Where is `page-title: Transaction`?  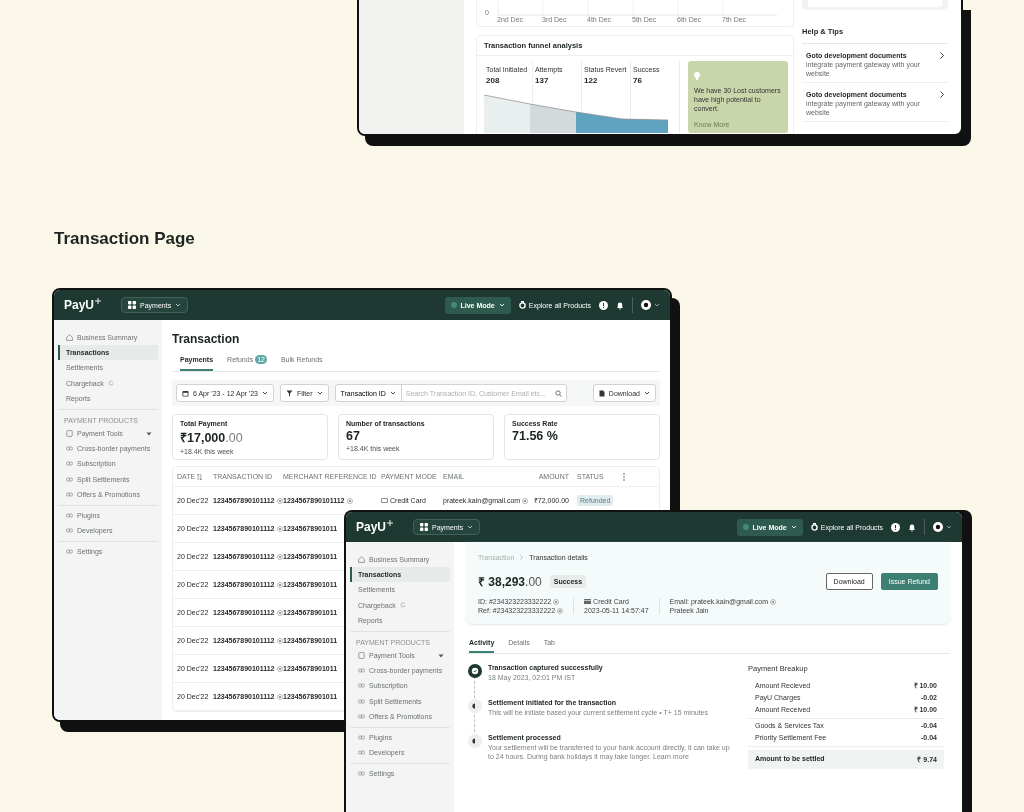
page-title: Transaction is located at coordinates (206, 339).